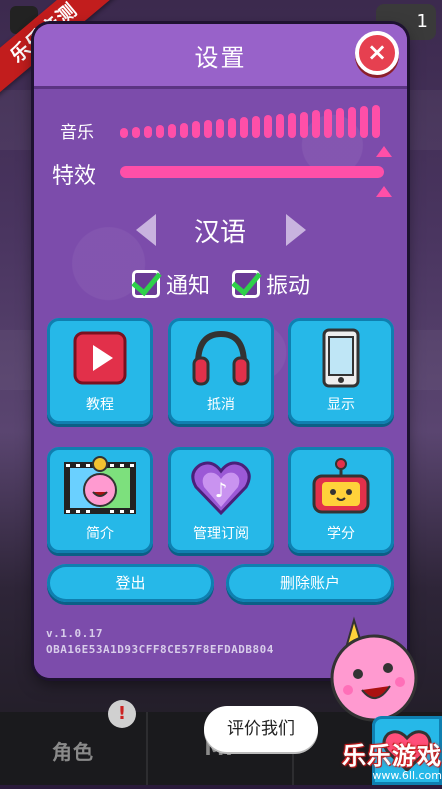 The image size is (442, 789). What do you see at coordinates (252, 172) in the screenshot?
I see `effects-volume-slider` at bounding box center [252, 172].